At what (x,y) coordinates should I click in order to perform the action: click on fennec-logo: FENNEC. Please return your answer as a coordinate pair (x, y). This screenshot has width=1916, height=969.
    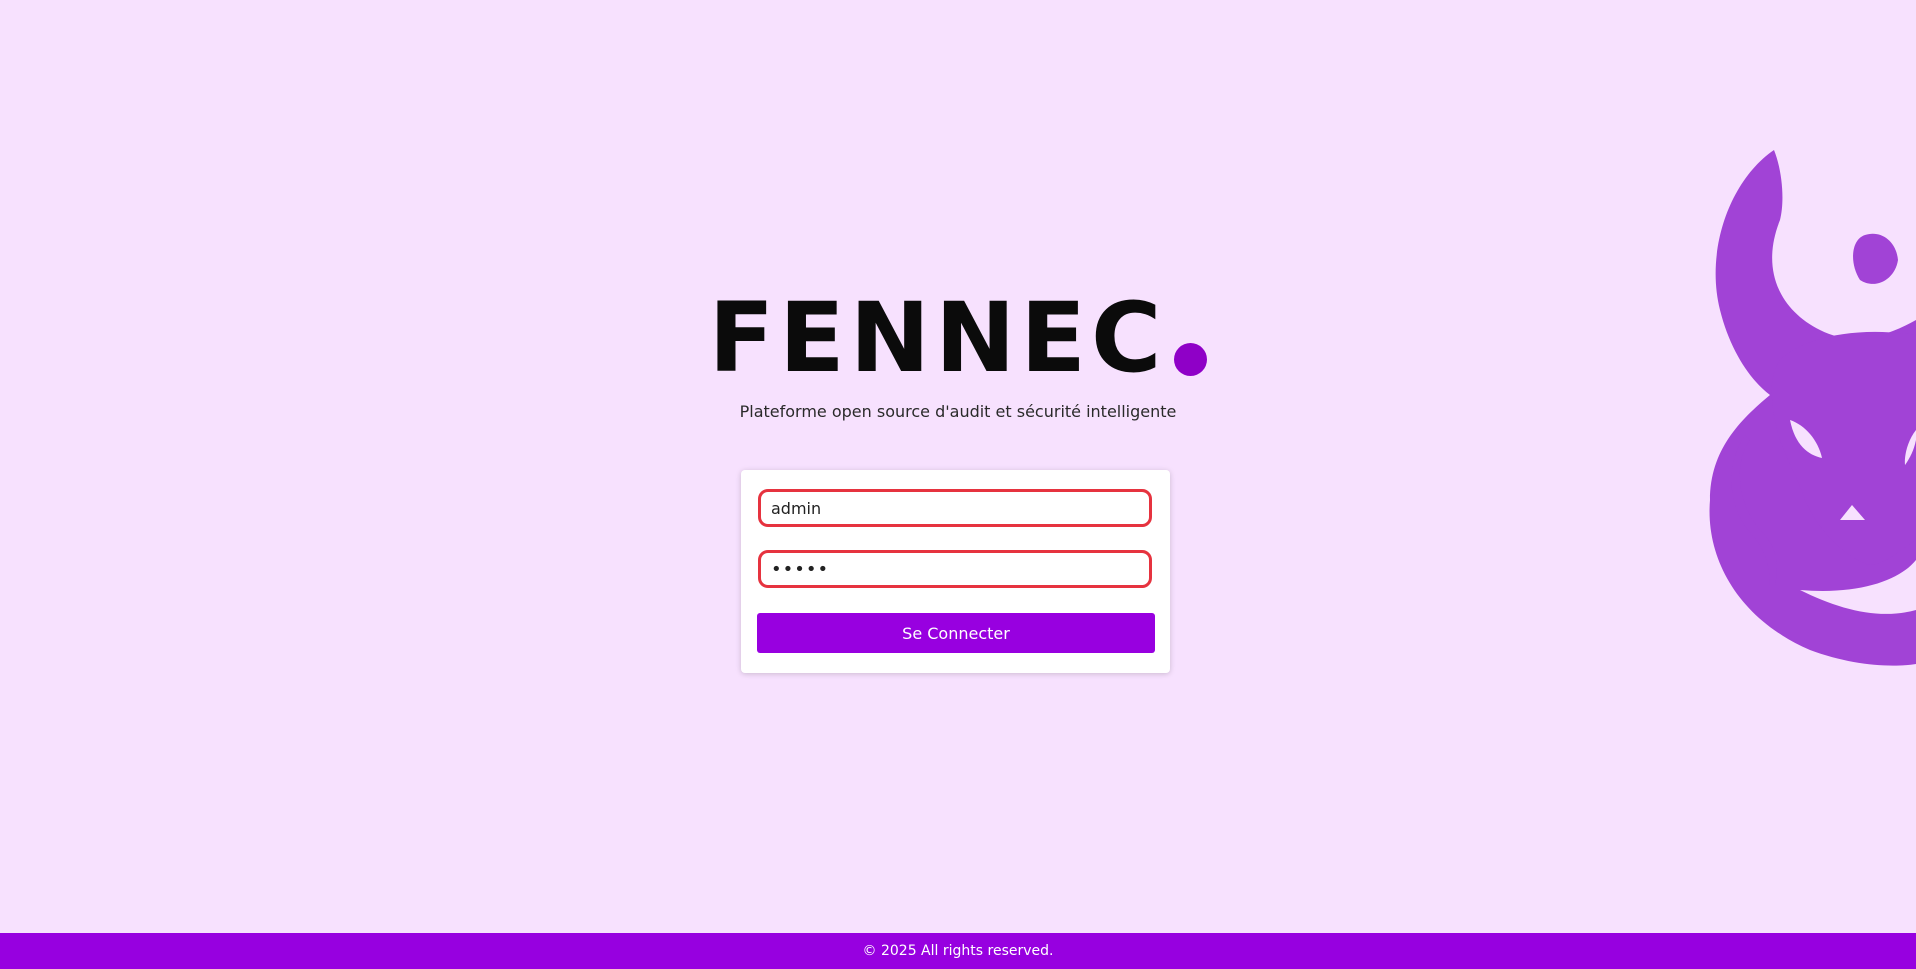
    Looking at the image, I should click on (958, 338).